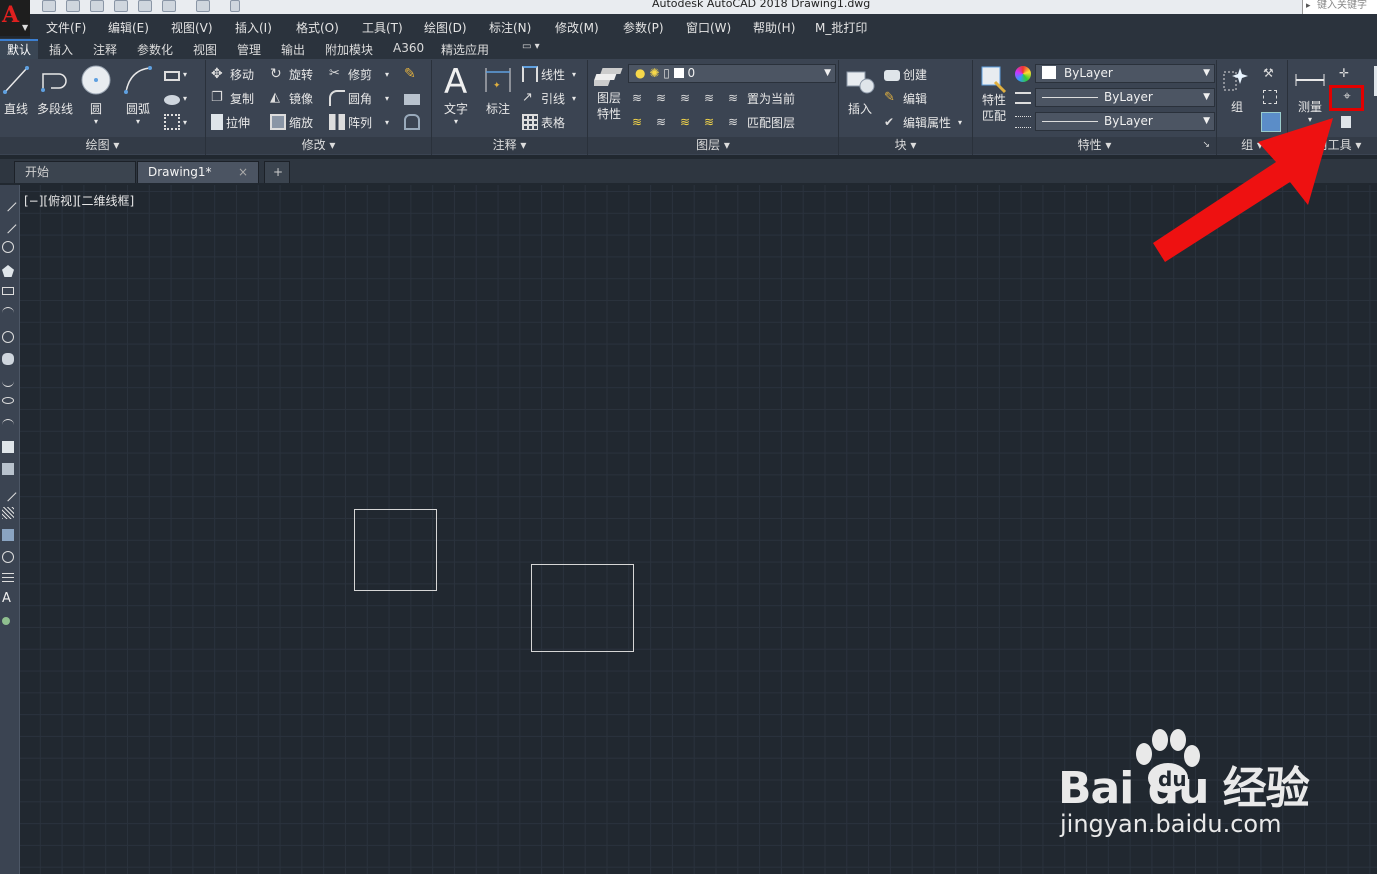  I want to click on panel-title-annotation: 注释 ▾, so click(509, 145).